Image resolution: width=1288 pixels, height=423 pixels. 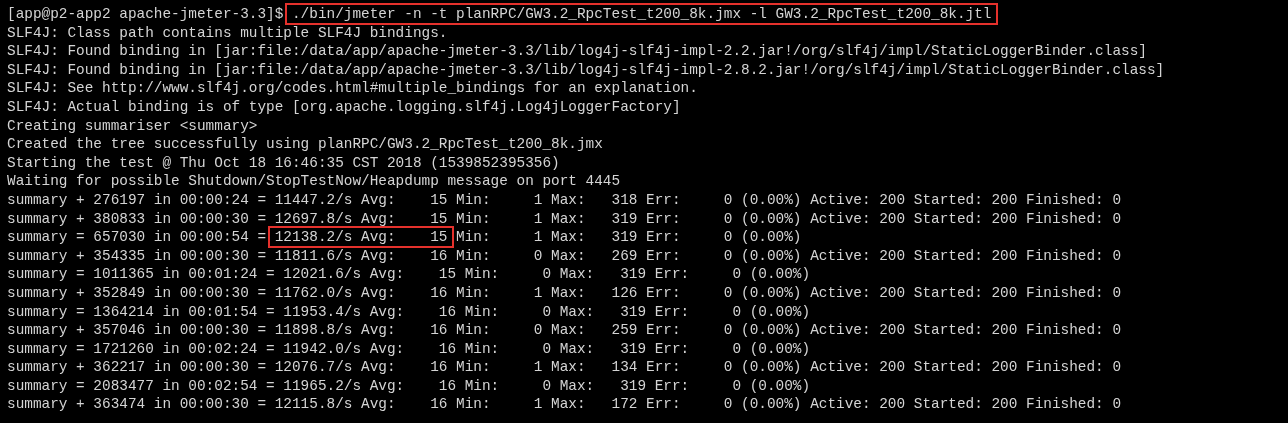 What do you see at coordinates (586, 69) in the screenshot?
I see `terminal-text: SLF4J: Found binding in [jar:file:/data/app/apache-jmeter-3.3/lib/log4j-slf4j-impl-2.8.2.jar!/org/slf4j/impl/StaticLoggerBinder.class]` at bounding box center [586, 69].